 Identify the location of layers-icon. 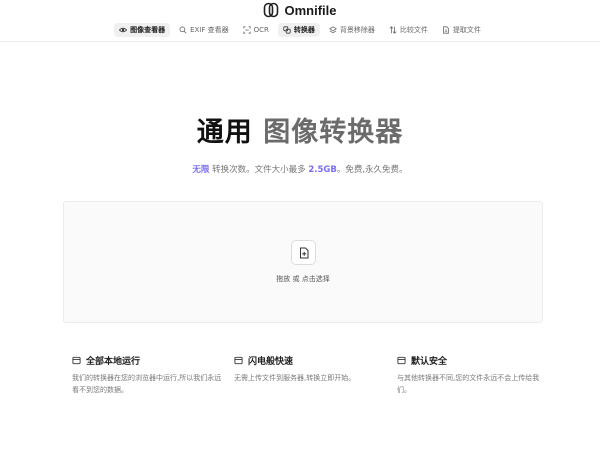
(332, 30).